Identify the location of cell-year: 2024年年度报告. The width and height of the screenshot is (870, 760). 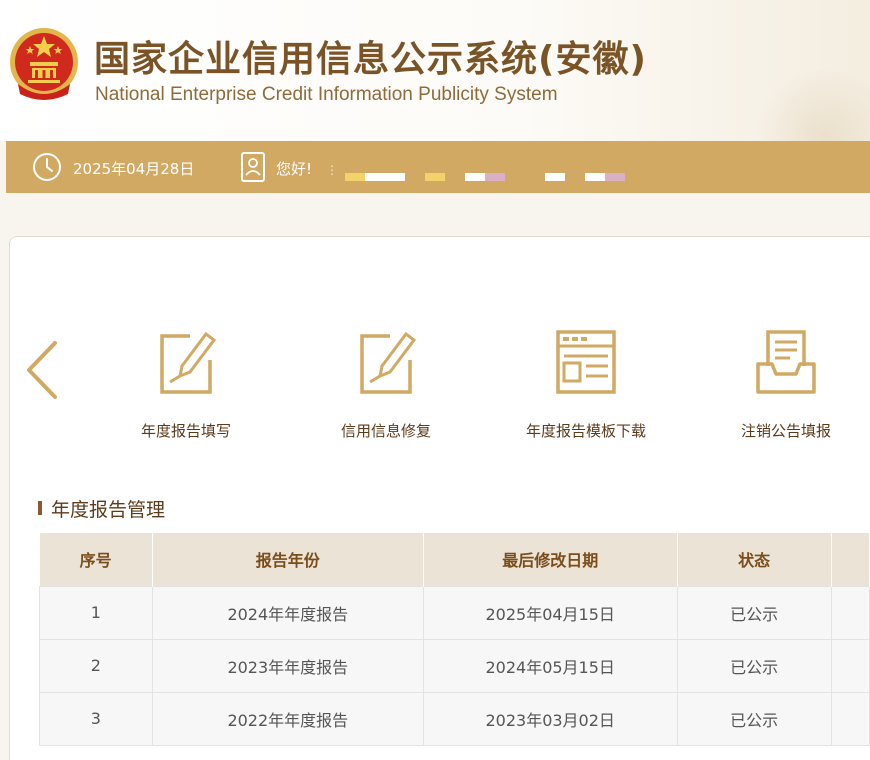
(288, 612).